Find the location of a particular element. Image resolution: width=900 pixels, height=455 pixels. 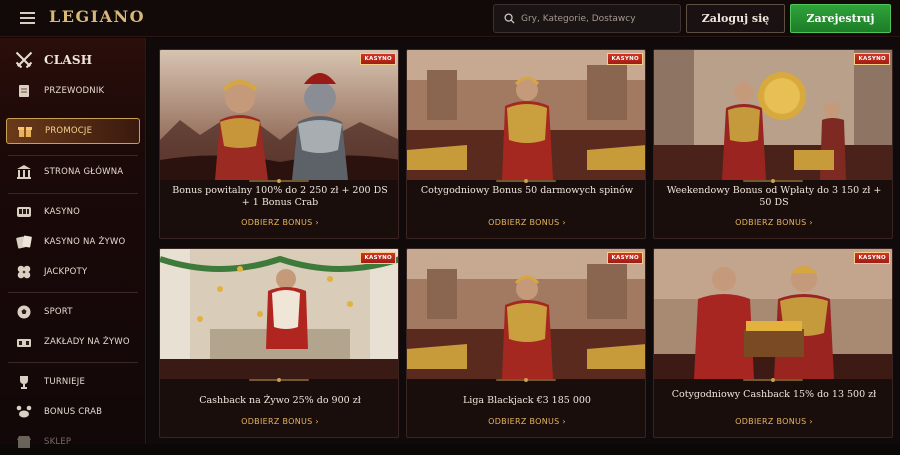

sidebar-item-label: PRZEWODNIK is located at coordinates (74, 91).